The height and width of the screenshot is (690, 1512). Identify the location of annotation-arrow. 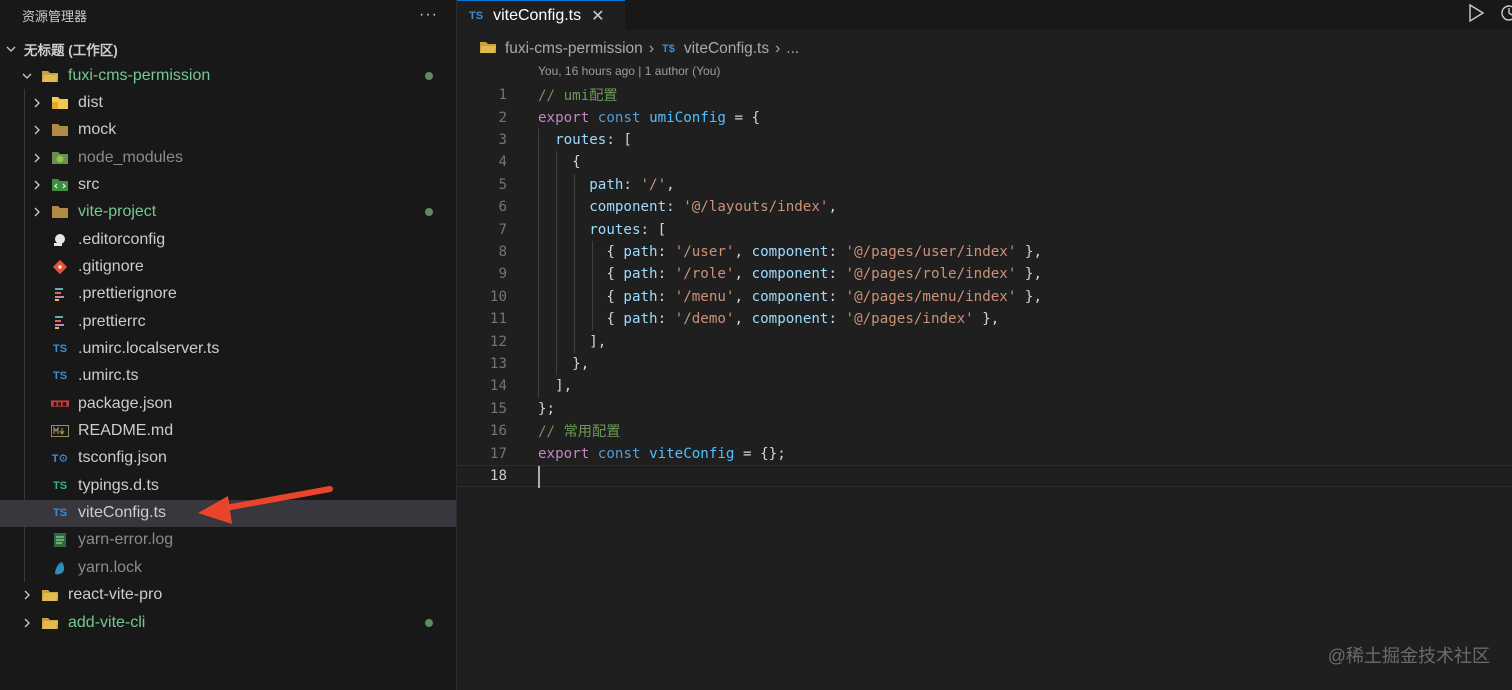
(265, 505).